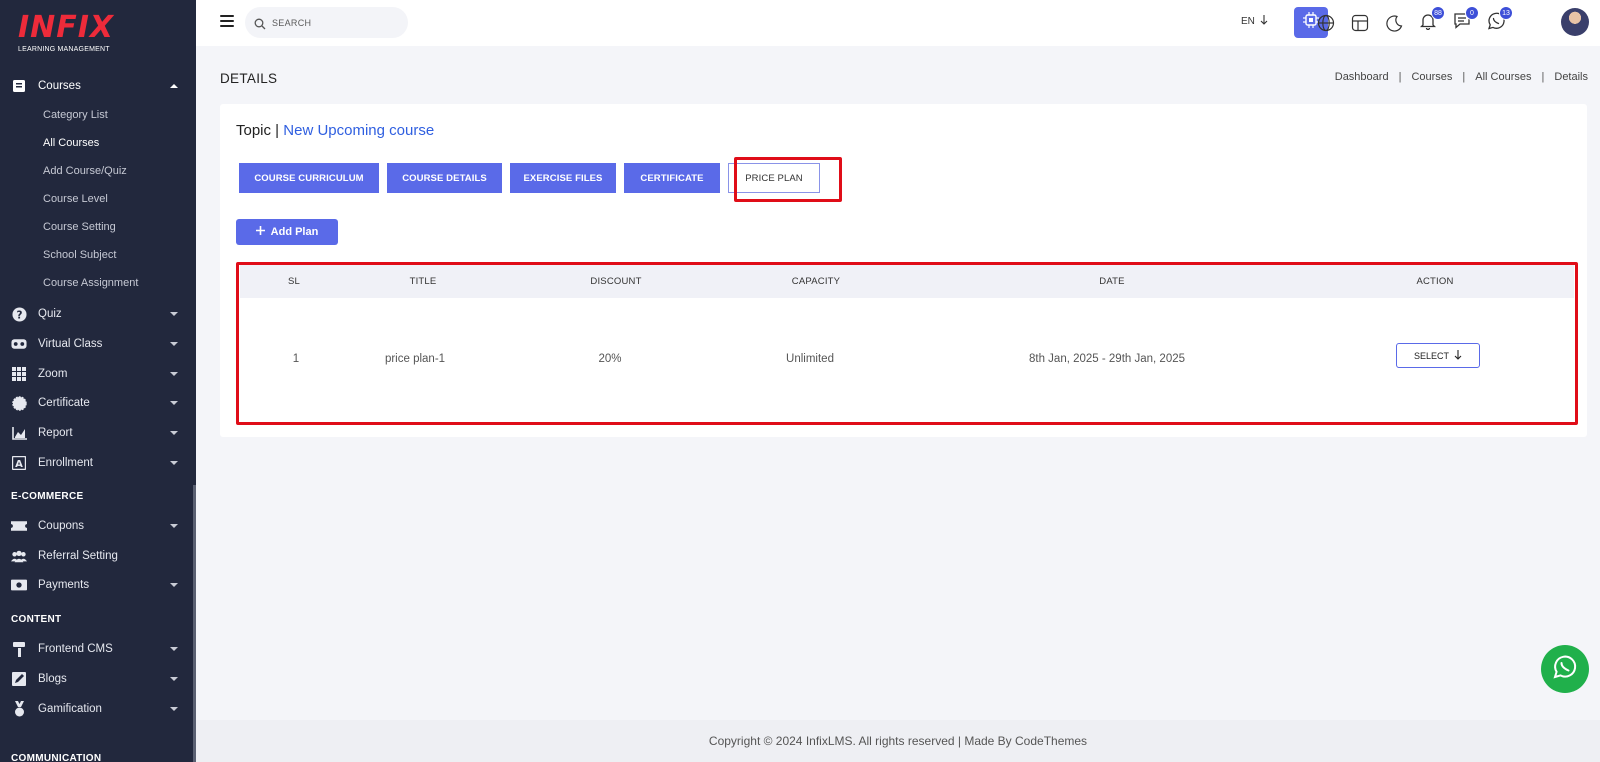 The image size is (1600, 762). What do you see at coordinates (1571, 77) in the screenshot?
I see `breadcrumb-details: Details` at bounding box center [1571, 77].